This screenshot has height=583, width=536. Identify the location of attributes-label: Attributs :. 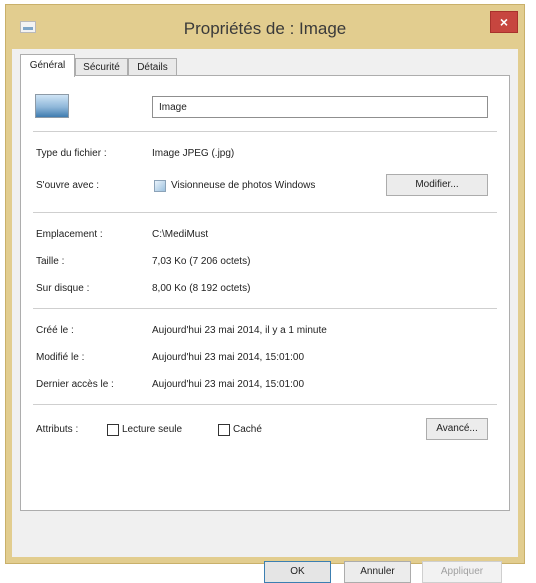
(57, 429).